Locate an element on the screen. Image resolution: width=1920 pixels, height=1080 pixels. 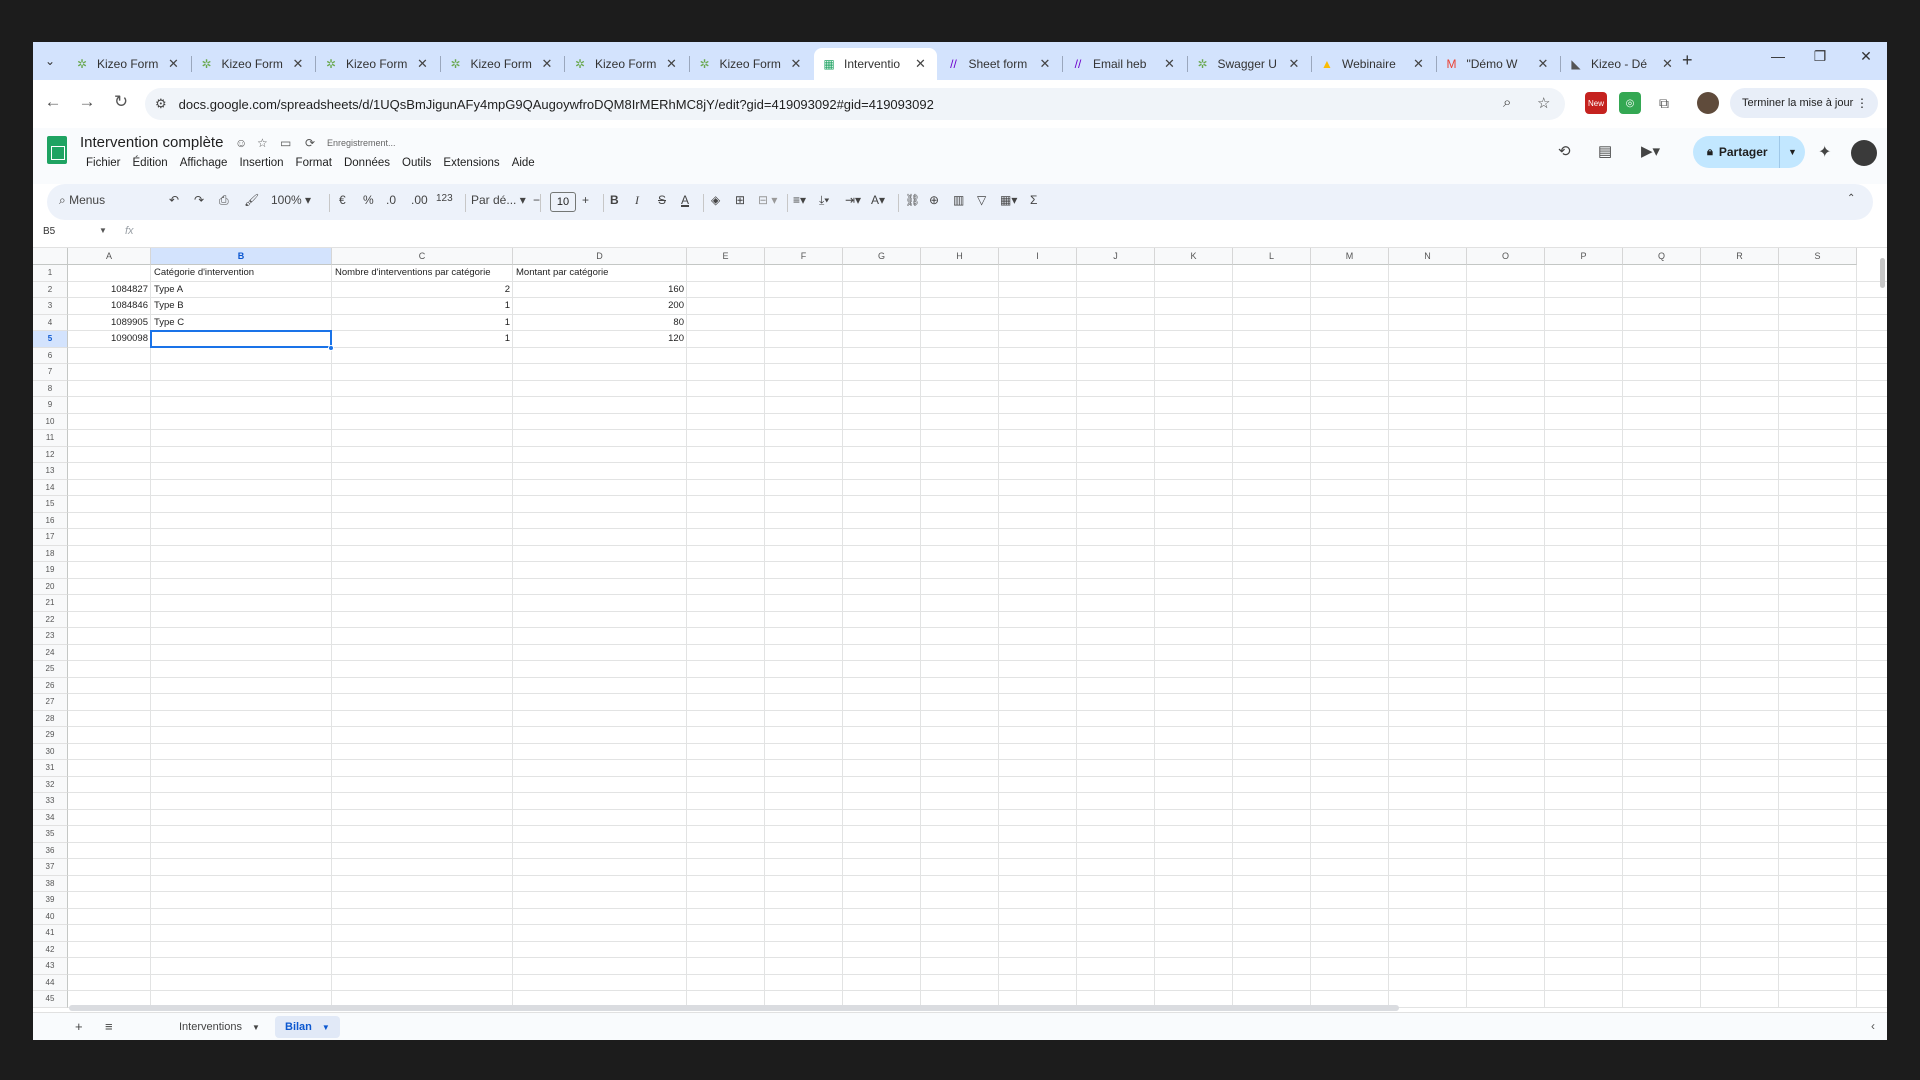
close-window-icon: ✕ is located at coordinates (1866, 56).